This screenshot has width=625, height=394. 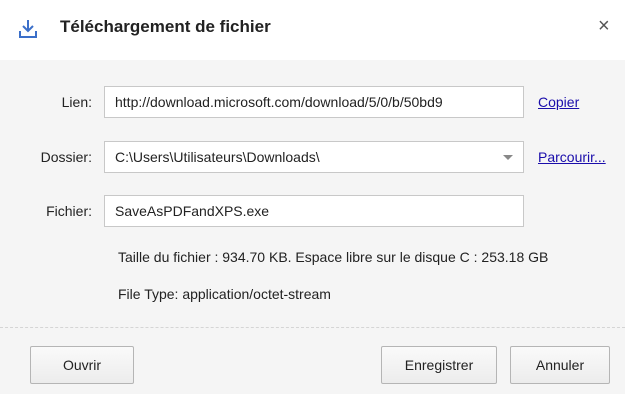 What do you see at coordinates (439, 365) in the screenshot?
I see `save-button: Enregistrer` at bounding box center [439, 365].